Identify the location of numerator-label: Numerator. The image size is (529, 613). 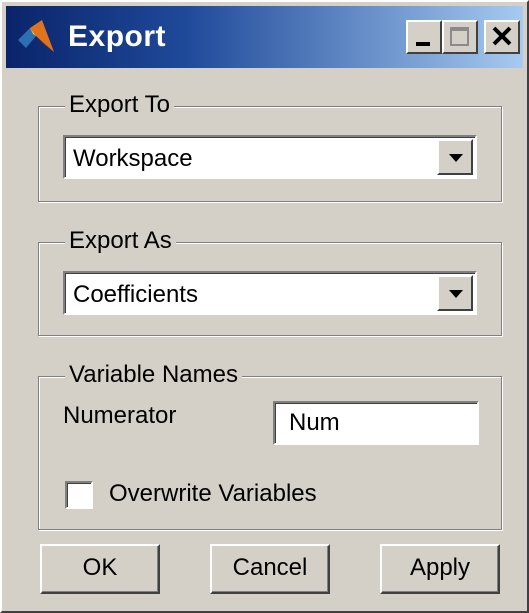
(120, 415).